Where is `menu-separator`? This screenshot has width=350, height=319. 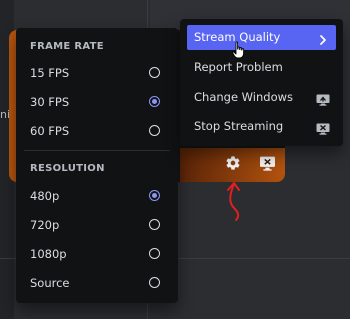 menu-separator is located at coordinates (97, 150).